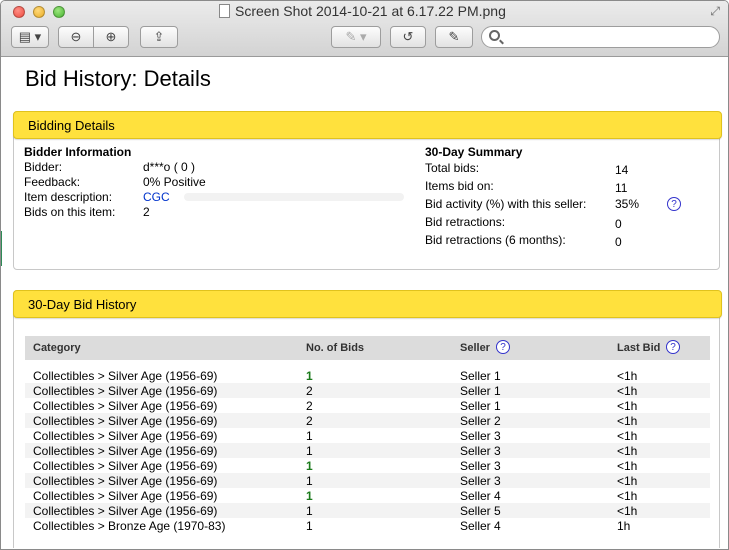  Describe the element at coordinates (494, 35) in the screenshot. I see `search-icon` at that location.